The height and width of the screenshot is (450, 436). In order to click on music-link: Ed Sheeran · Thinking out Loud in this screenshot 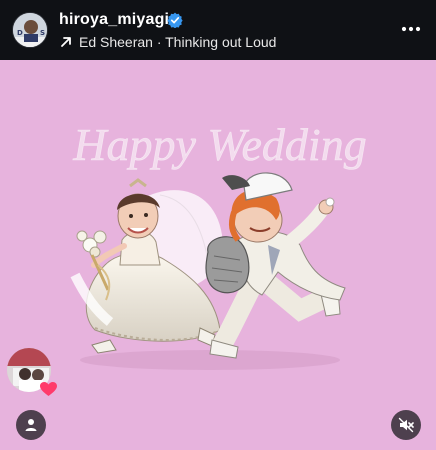, I will do `click(167, 42)`.